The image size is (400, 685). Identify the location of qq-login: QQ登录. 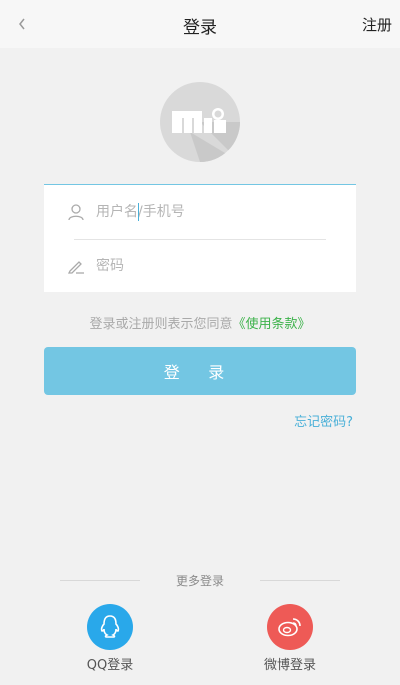
(110, 644).